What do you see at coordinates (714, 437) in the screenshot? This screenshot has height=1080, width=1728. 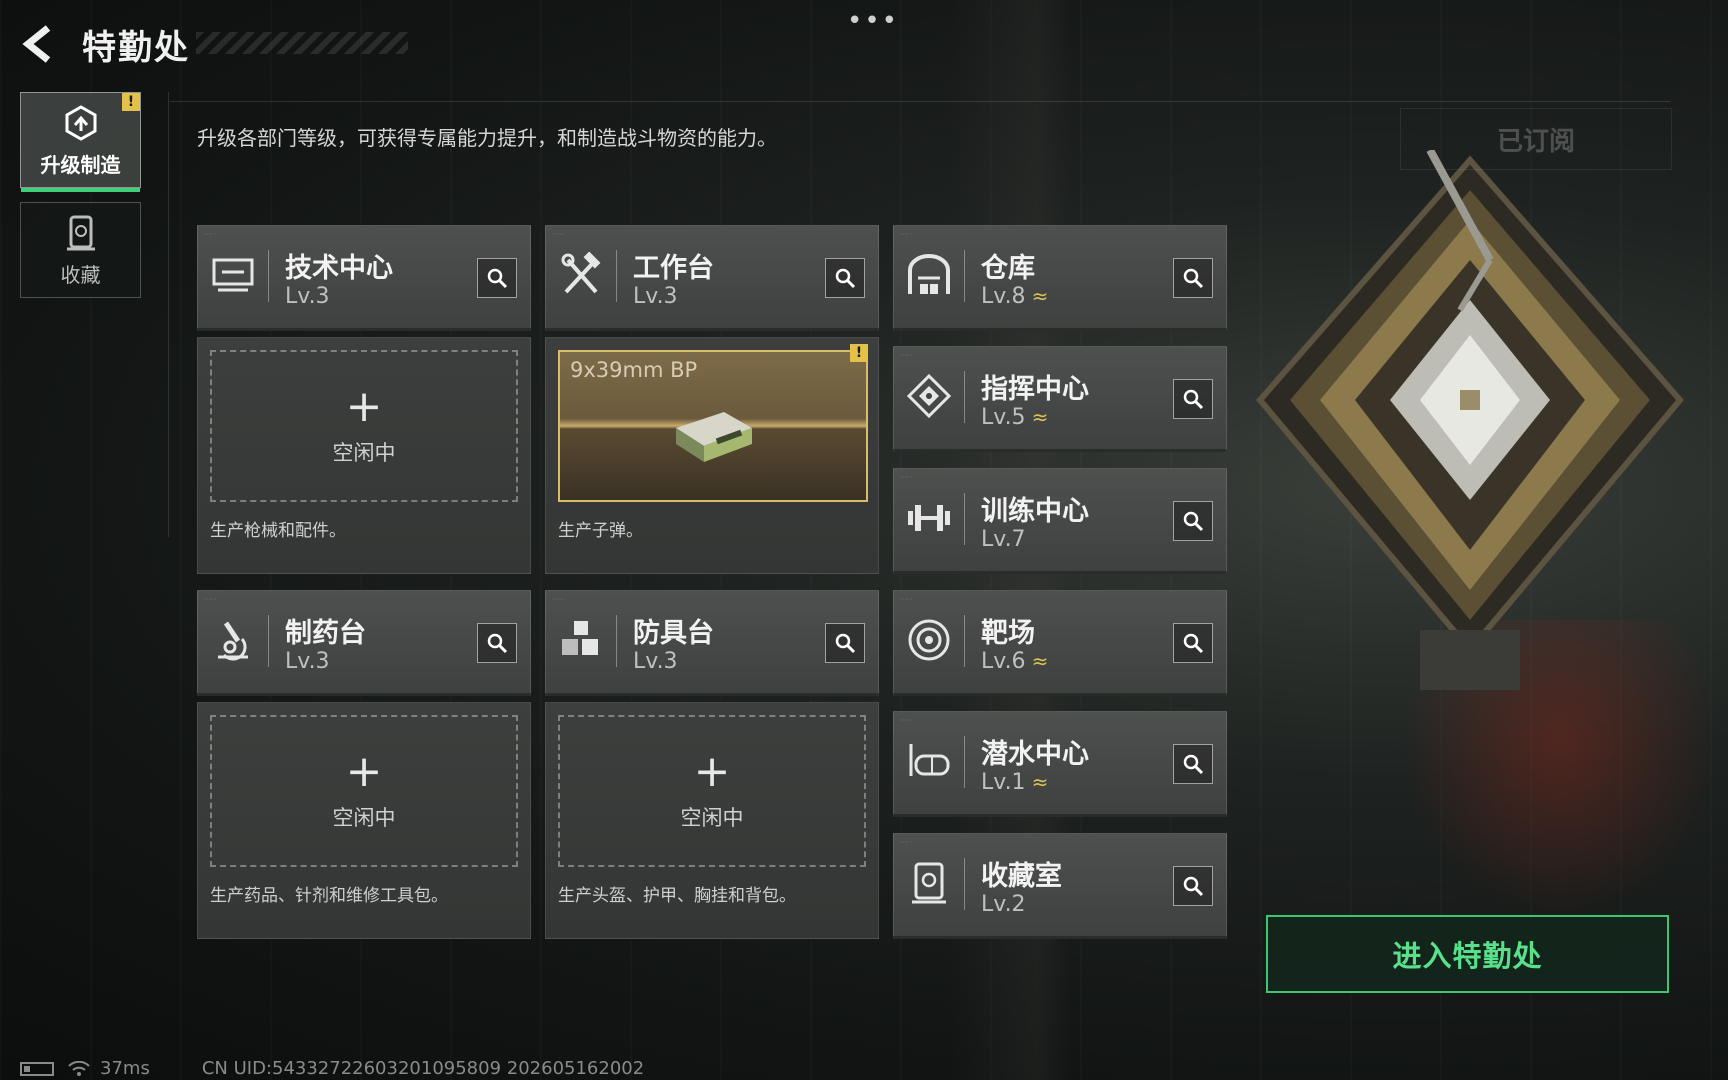 I see `ammo-box-icon` at bounding box center [714, 437].